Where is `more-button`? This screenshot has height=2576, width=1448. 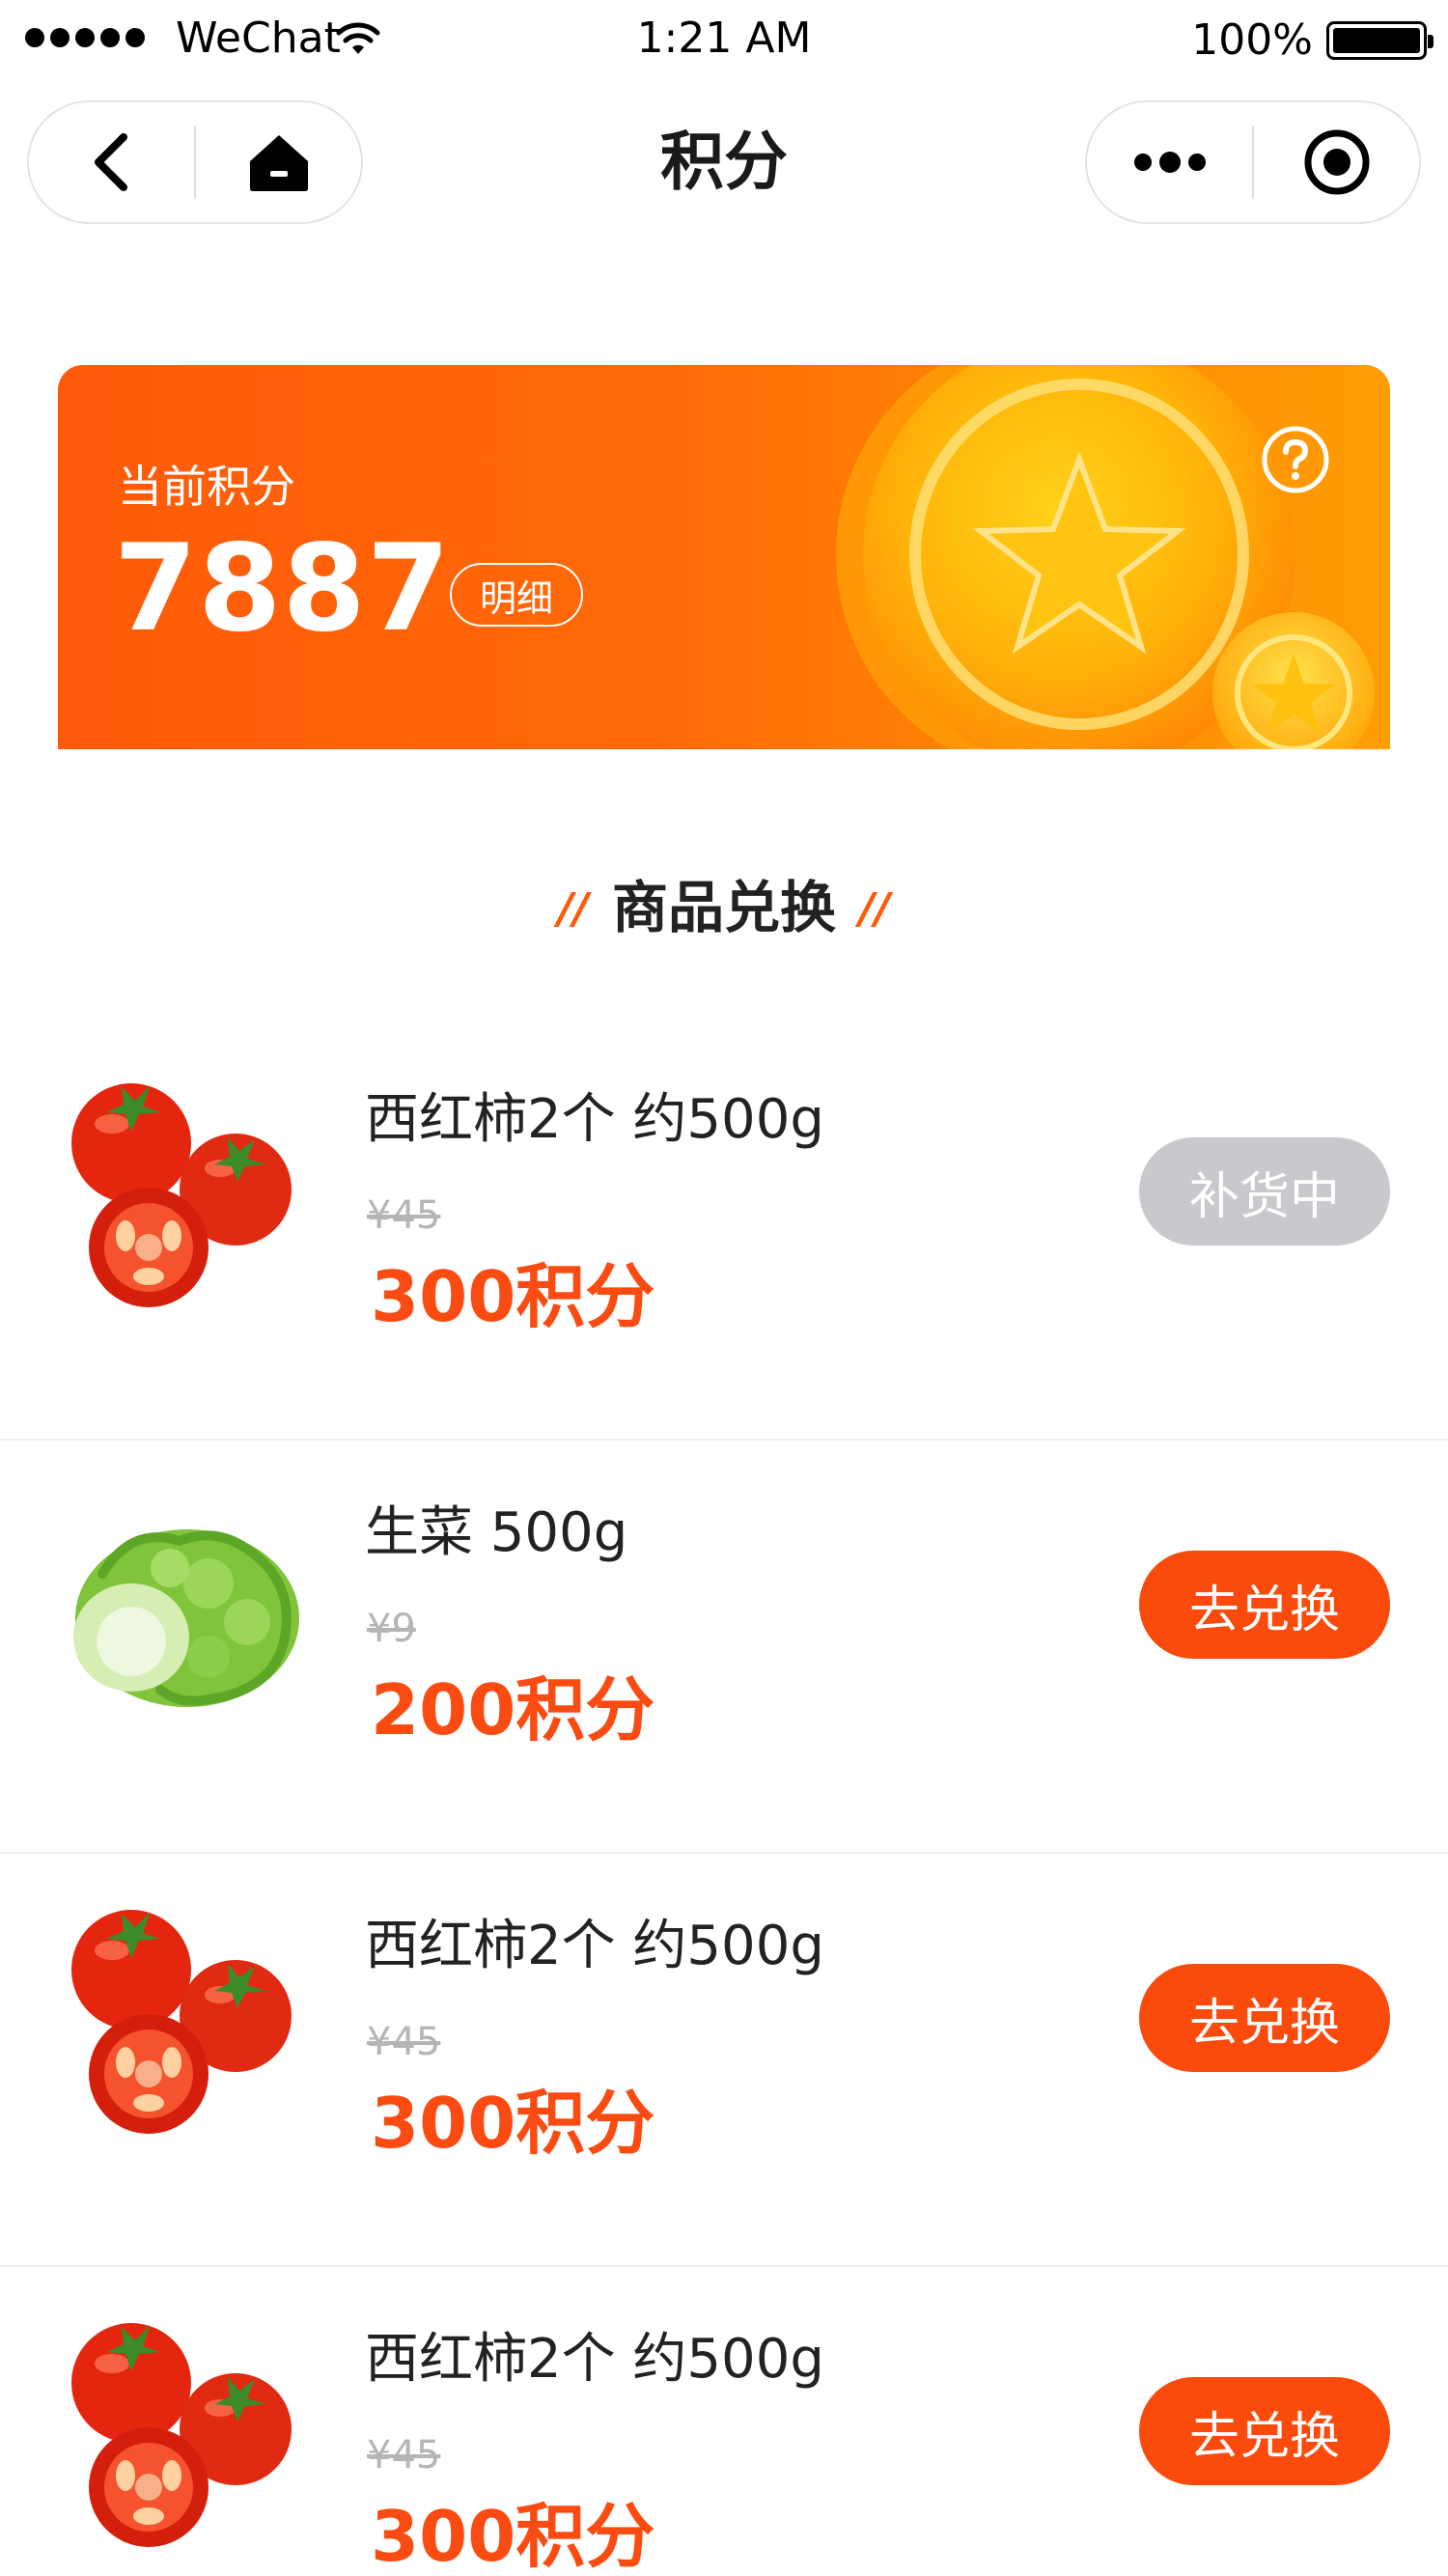
more-button is located at coordinates (1169, 162).